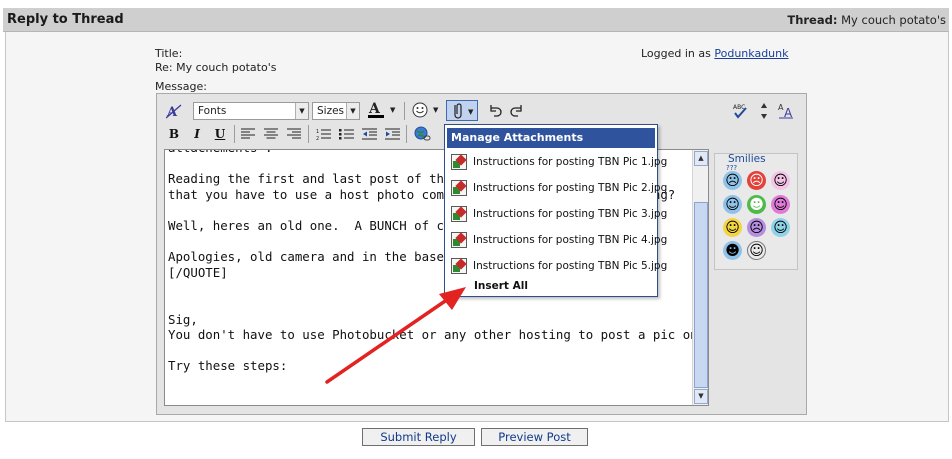 Image resolution: width=952 pixels, height=459 pixels. Describe the element at coordinates (418, 437) in the screenshot. I see `submit-reply-button: Submit Reply` at that location.